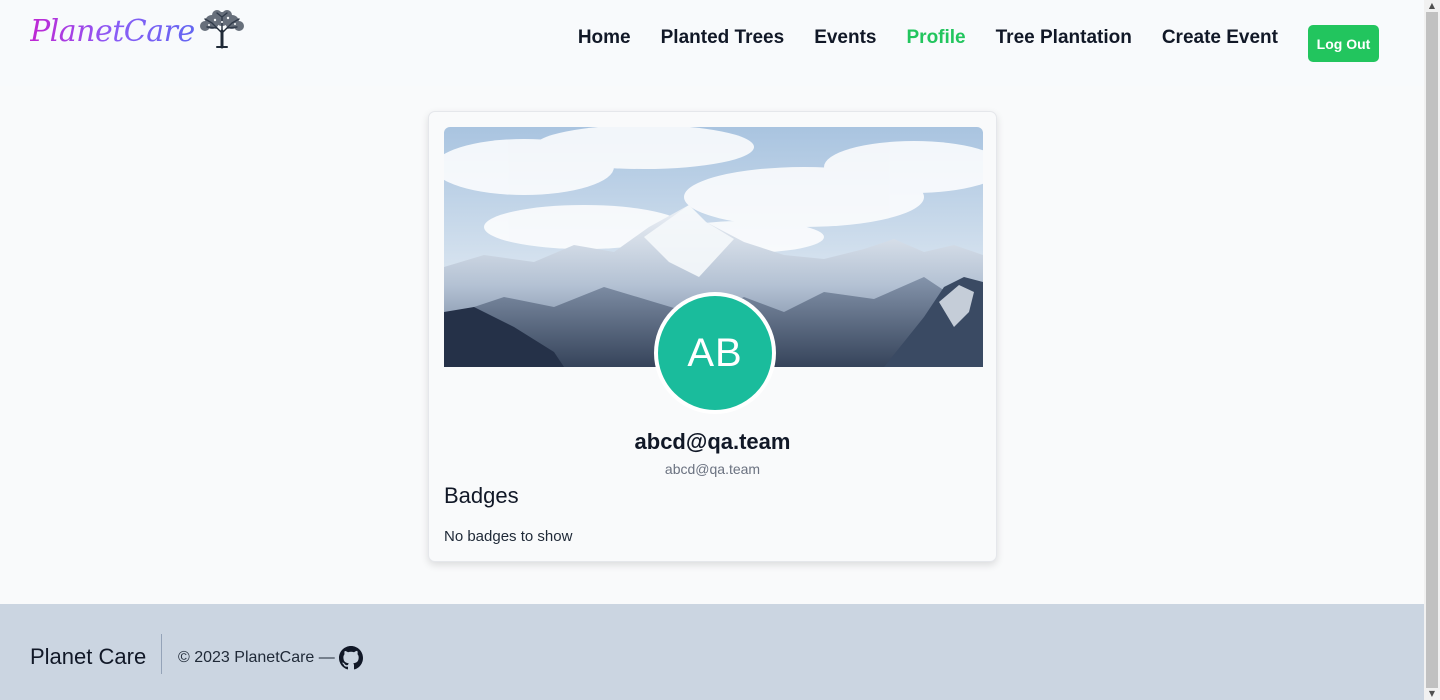 This screenshot has height=700, width=1440. I want to click on nav-home: Home, so click(604, 38).